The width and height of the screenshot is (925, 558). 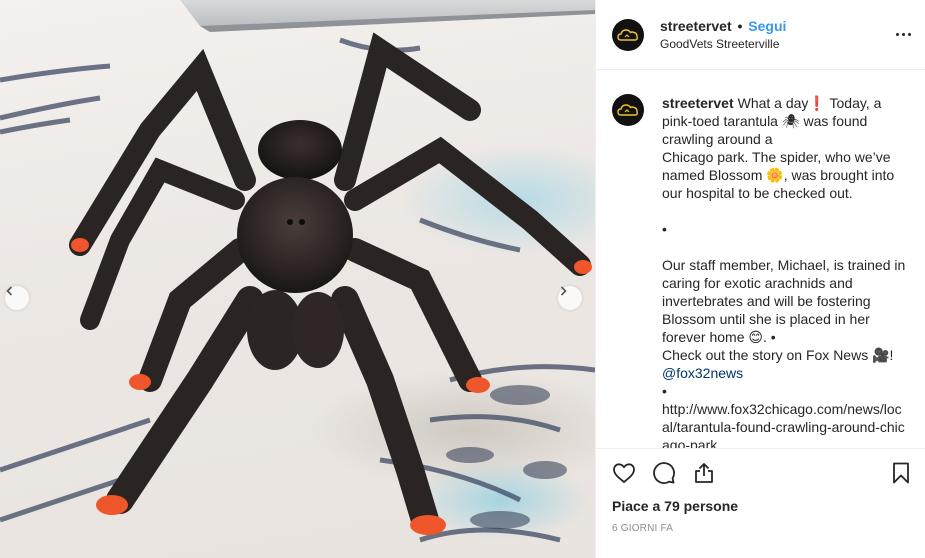 What do you see at coordinates (9, 291) in the screenshot?
I see `chevron-left-icon` at bounding box center [9, 291].